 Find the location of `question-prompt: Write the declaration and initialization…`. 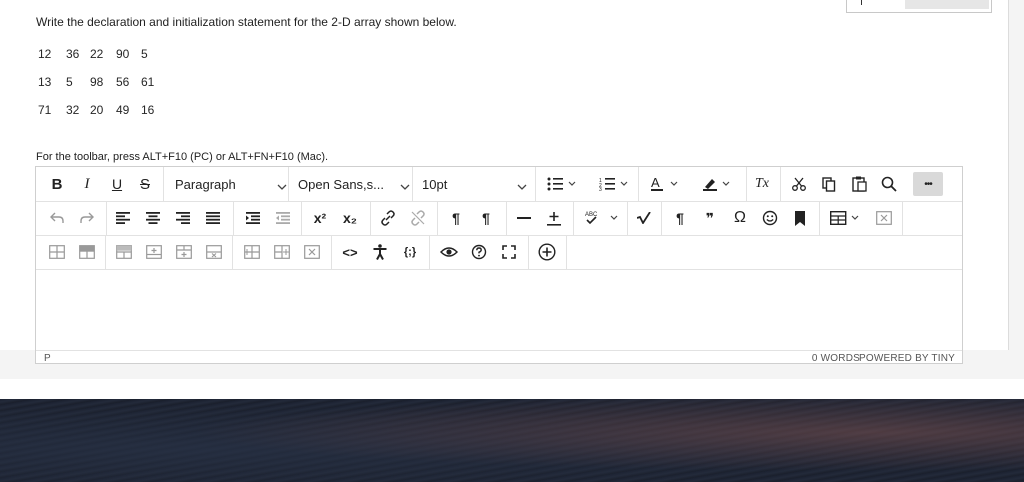

question-prompt: Write the declaration and initialization… is located at coordinates (246, 22).